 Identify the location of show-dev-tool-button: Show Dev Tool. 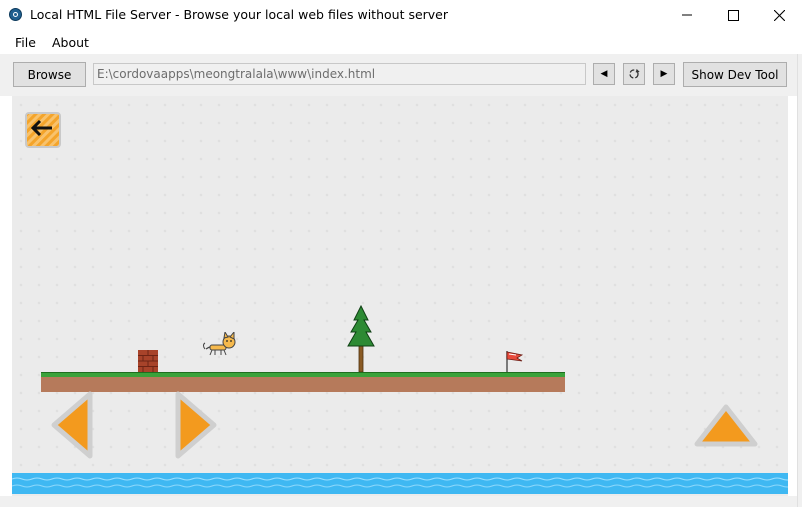
(735, 74).